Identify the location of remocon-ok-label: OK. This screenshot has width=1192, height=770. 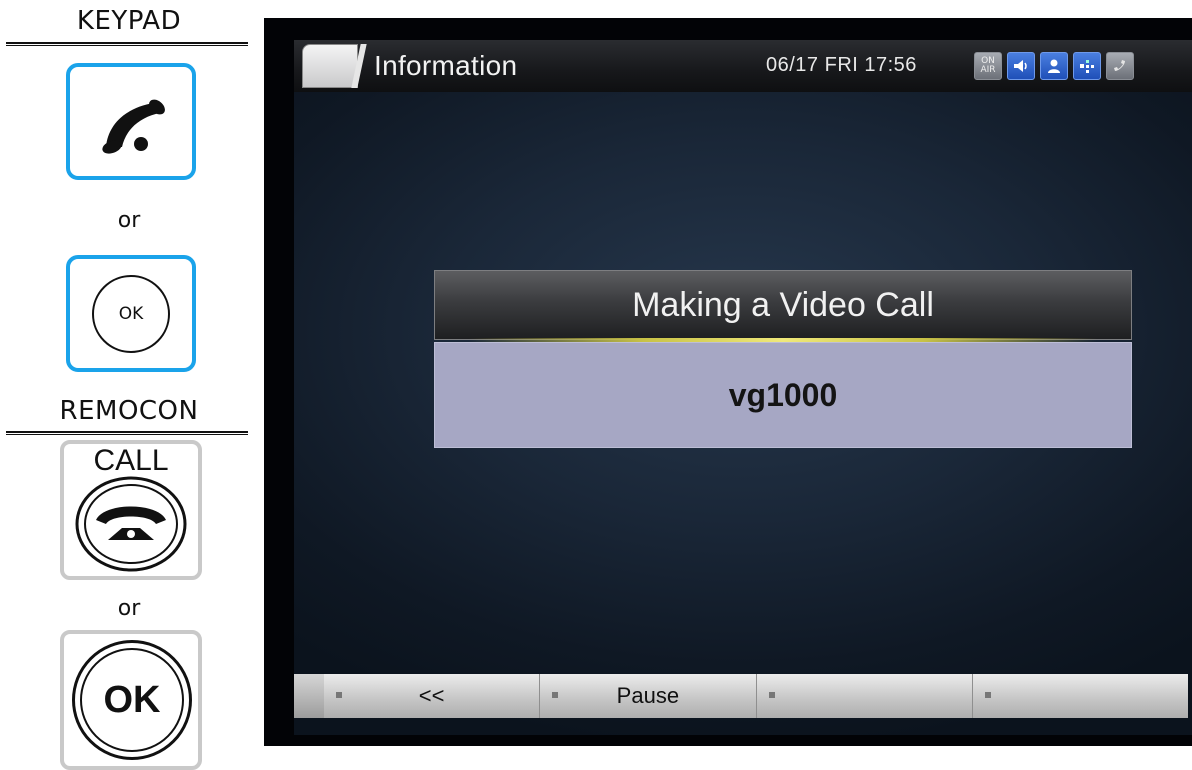
(132, 700).